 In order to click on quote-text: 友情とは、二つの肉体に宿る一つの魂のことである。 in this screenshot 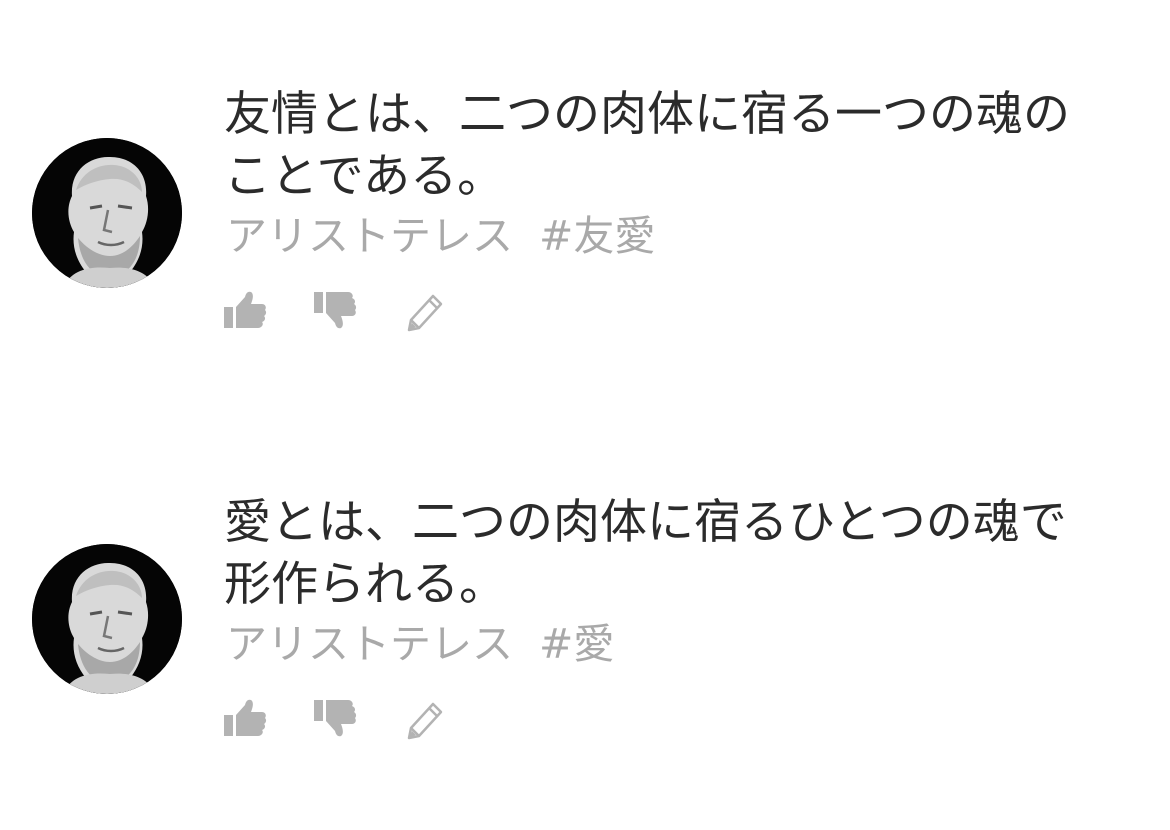, I will do `click(647, 145)`.